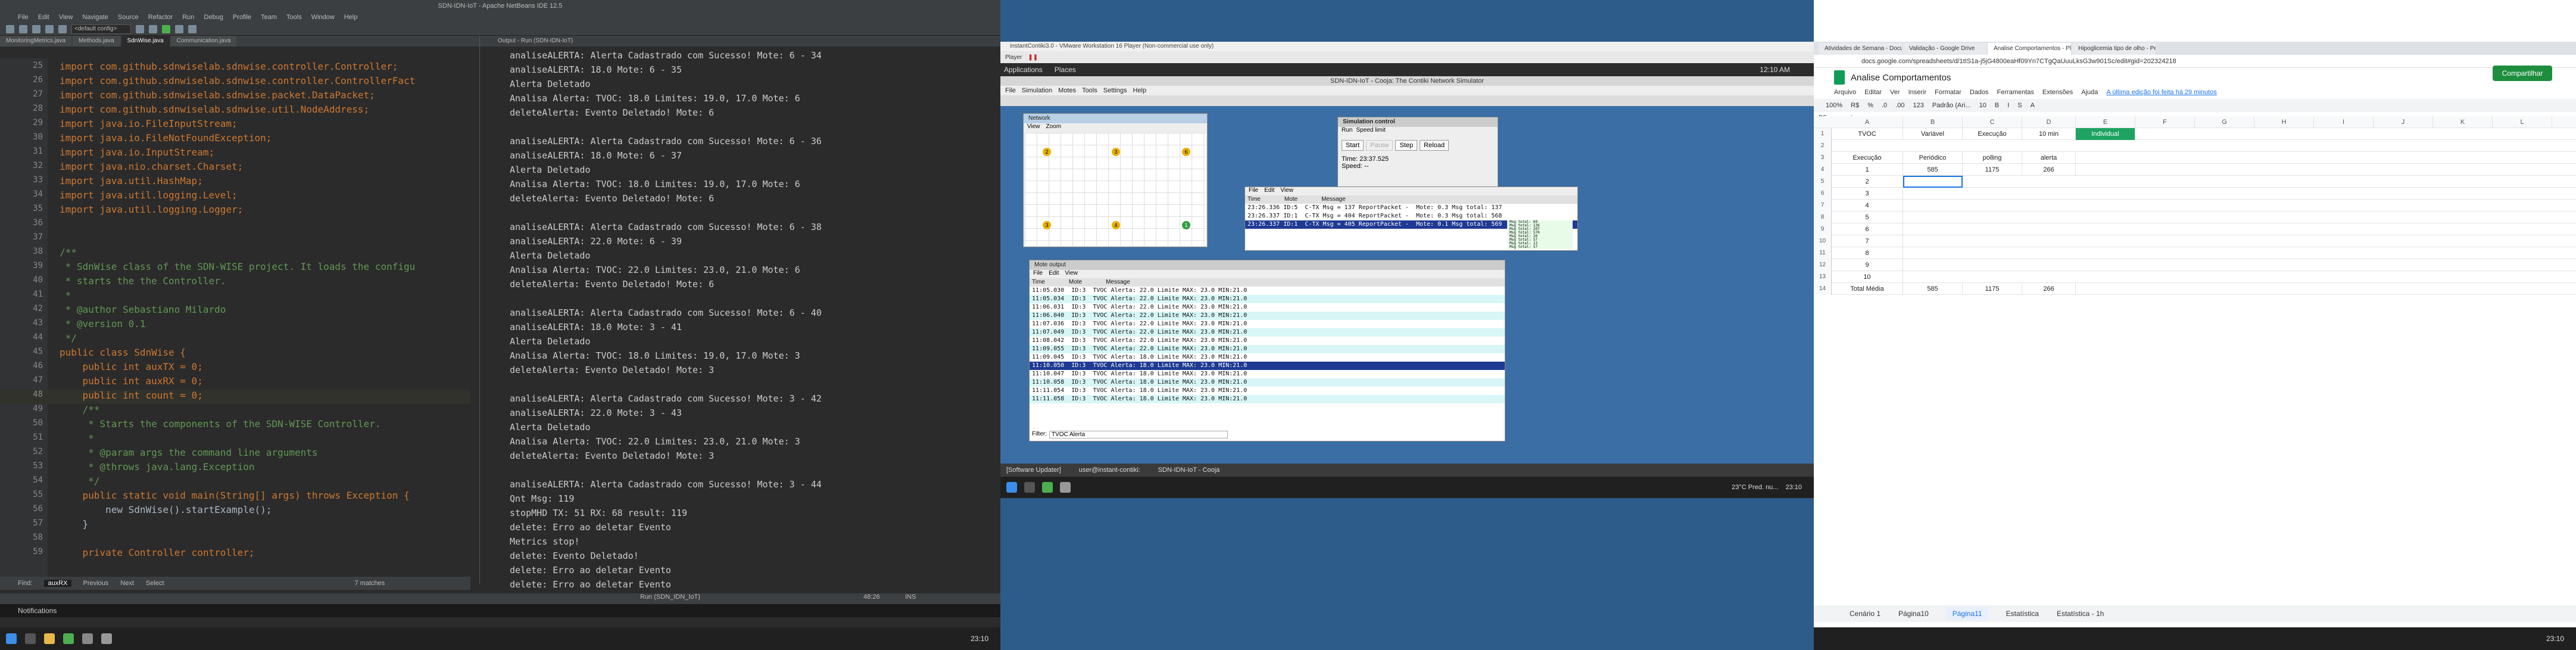 Image resolution: width=2576 pixels, height=650 pixels. Describe the element at coordinates (1823, 229) in the screenshot. I see `row-header: 9` at that location.